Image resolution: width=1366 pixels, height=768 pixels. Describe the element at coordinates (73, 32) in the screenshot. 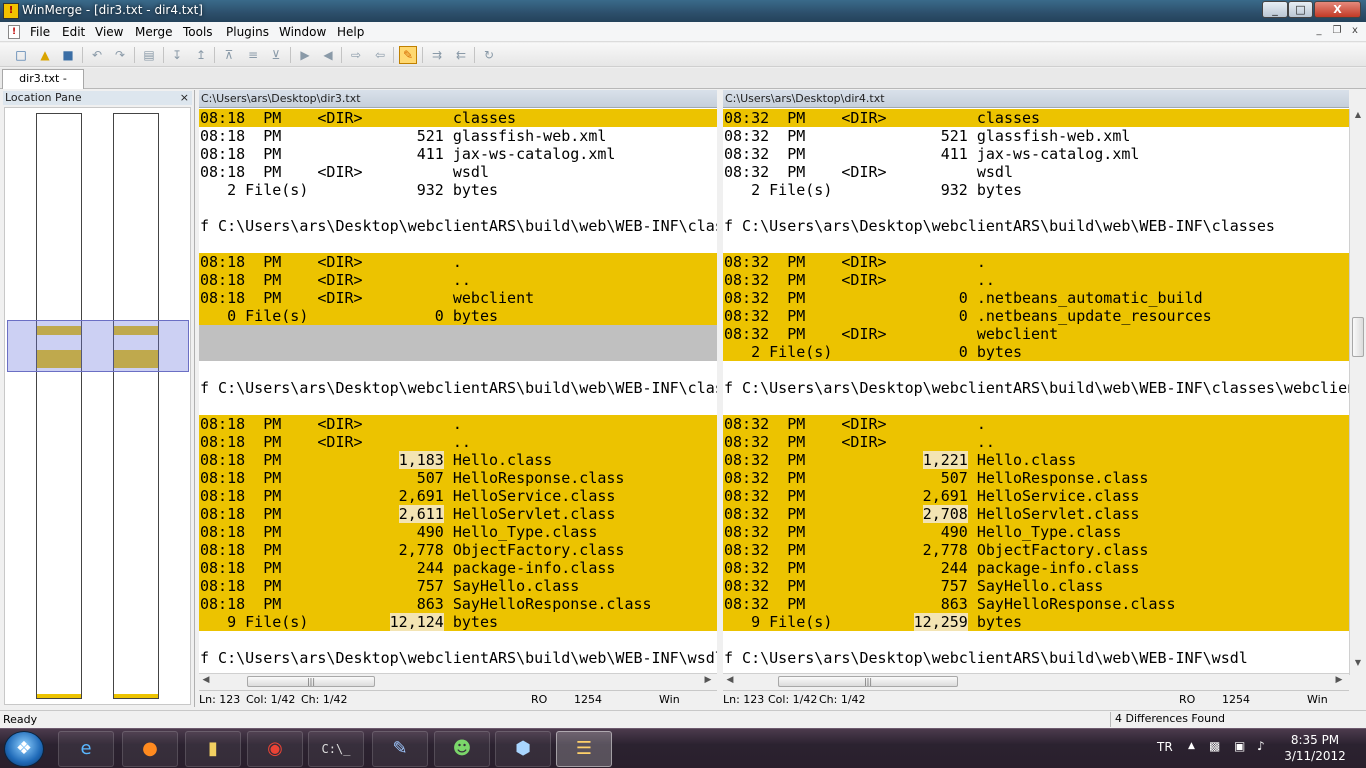

I see `menu-edit: Edit` at that location.